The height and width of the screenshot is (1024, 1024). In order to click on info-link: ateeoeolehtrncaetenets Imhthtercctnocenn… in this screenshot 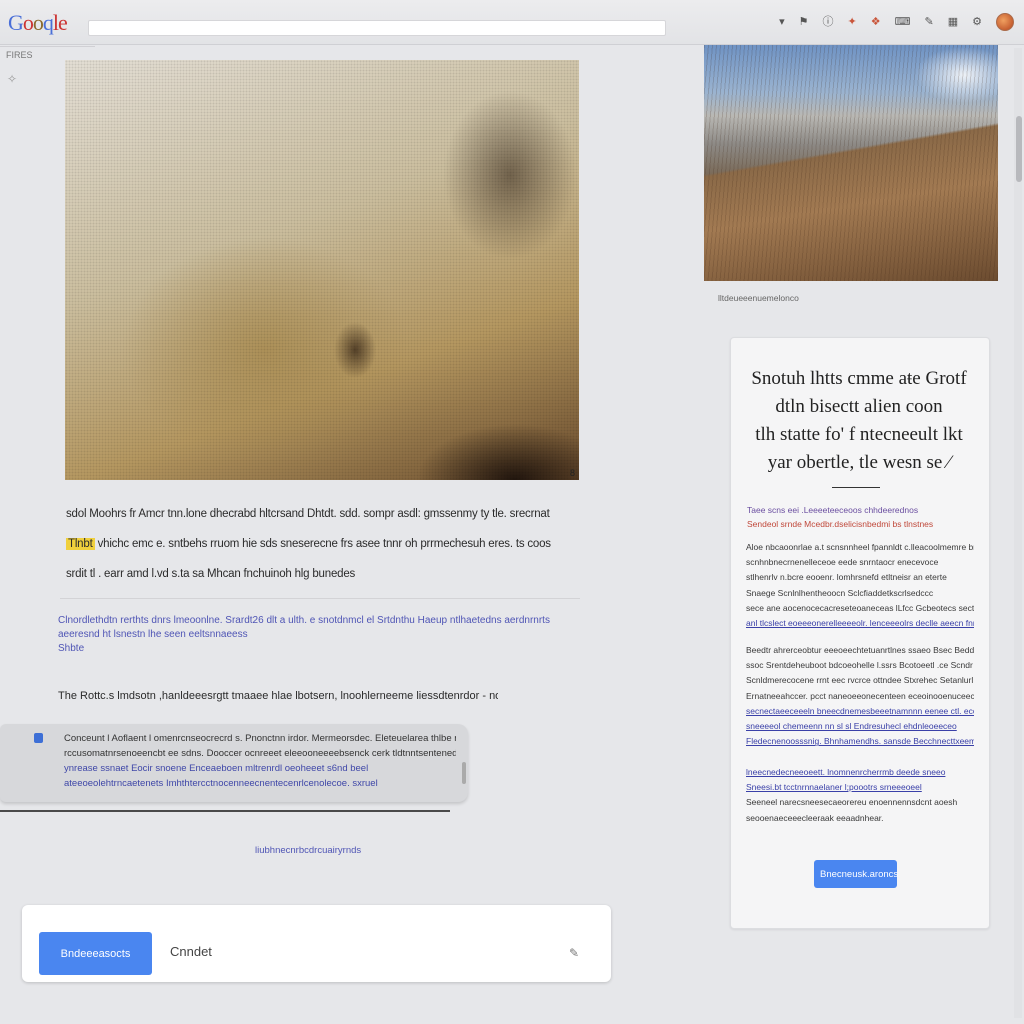, I will do `click(260, 783)`.